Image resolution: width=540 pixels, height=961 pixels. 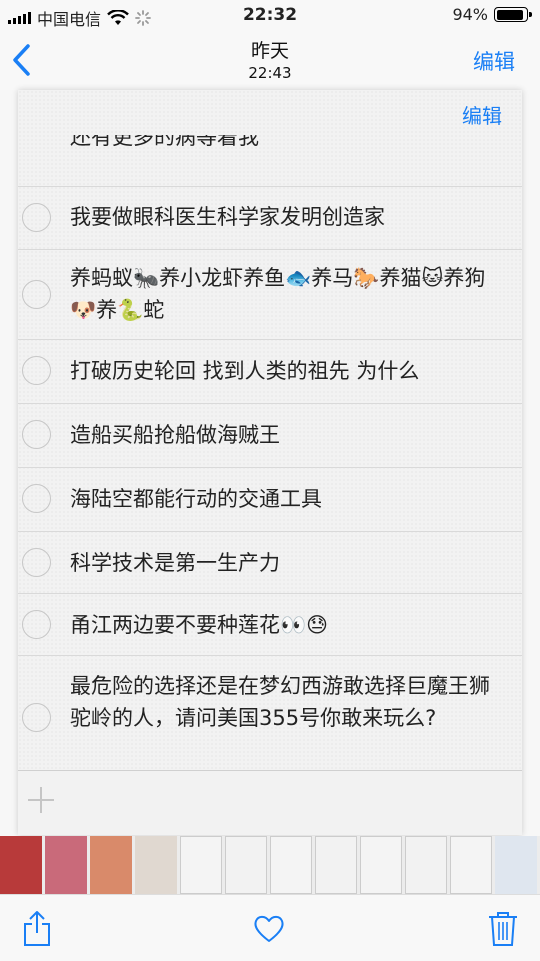 I want to click on thumbnail-strip, so click(x=270, y=865).